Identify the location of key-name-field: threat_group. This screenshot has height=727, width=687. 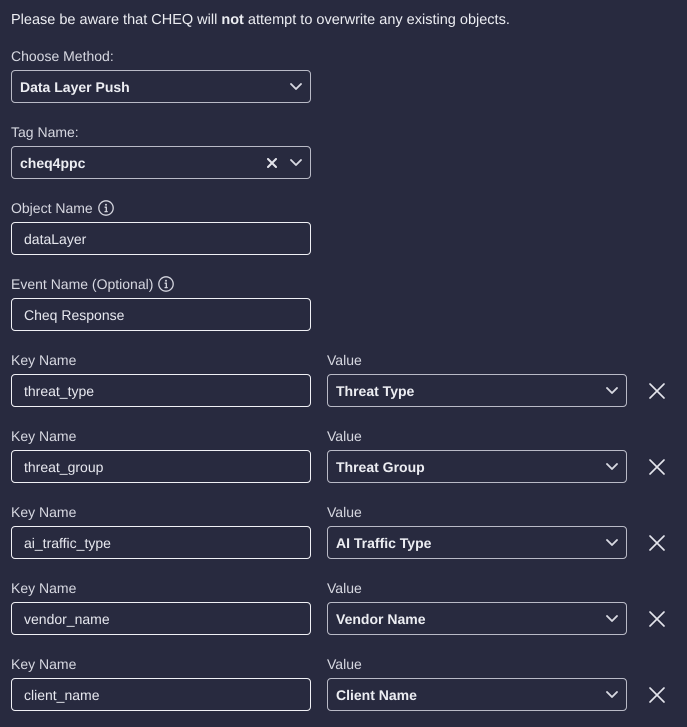
(161, 466).